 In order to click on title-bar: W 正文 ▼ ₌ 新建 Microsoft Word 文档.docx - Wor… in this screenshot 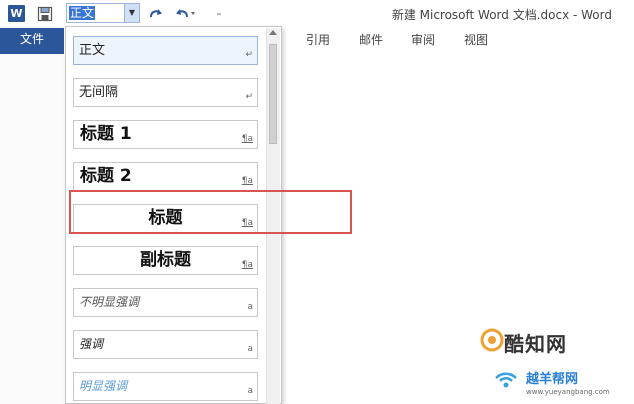, I will do `click(317, 14)`.